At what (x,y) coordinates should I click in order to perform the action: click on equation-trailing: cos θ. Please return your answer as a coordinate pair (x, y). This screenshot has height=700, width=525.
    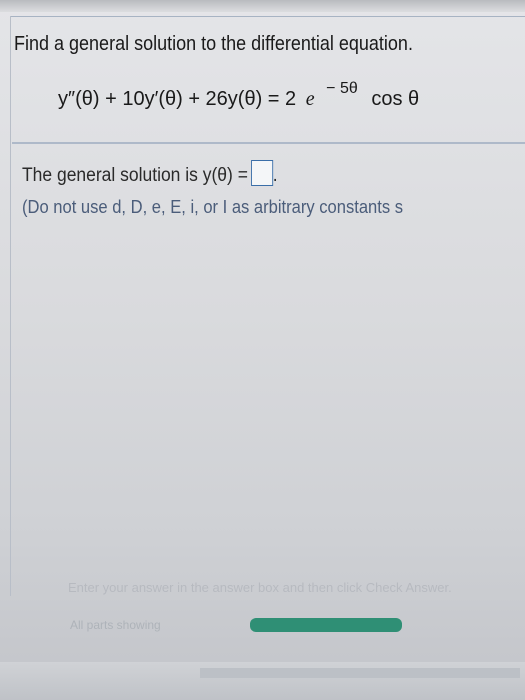
    Looking at the image, I should click on (395, 99).